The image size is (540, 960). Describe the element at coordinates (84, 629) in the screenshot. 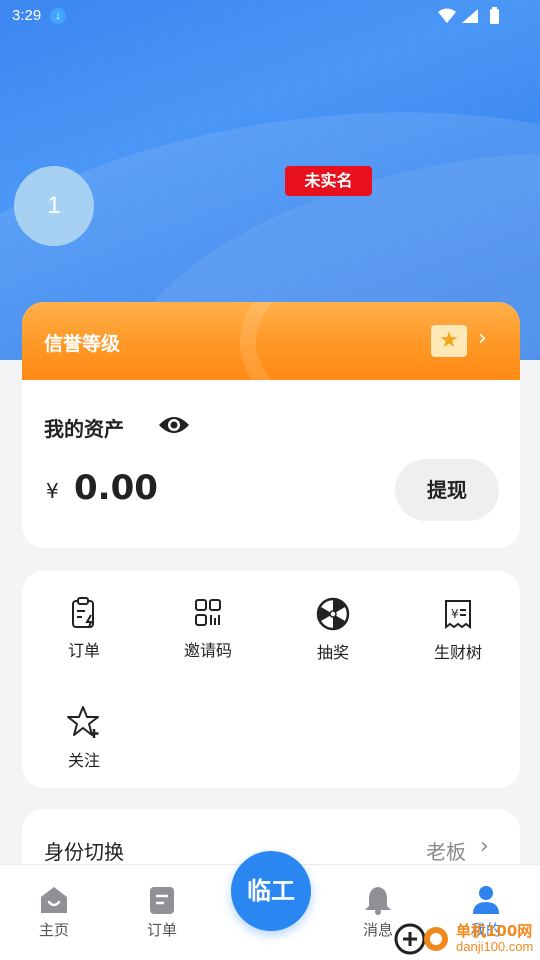

I see `feature-item-orders: 订单` at that location.